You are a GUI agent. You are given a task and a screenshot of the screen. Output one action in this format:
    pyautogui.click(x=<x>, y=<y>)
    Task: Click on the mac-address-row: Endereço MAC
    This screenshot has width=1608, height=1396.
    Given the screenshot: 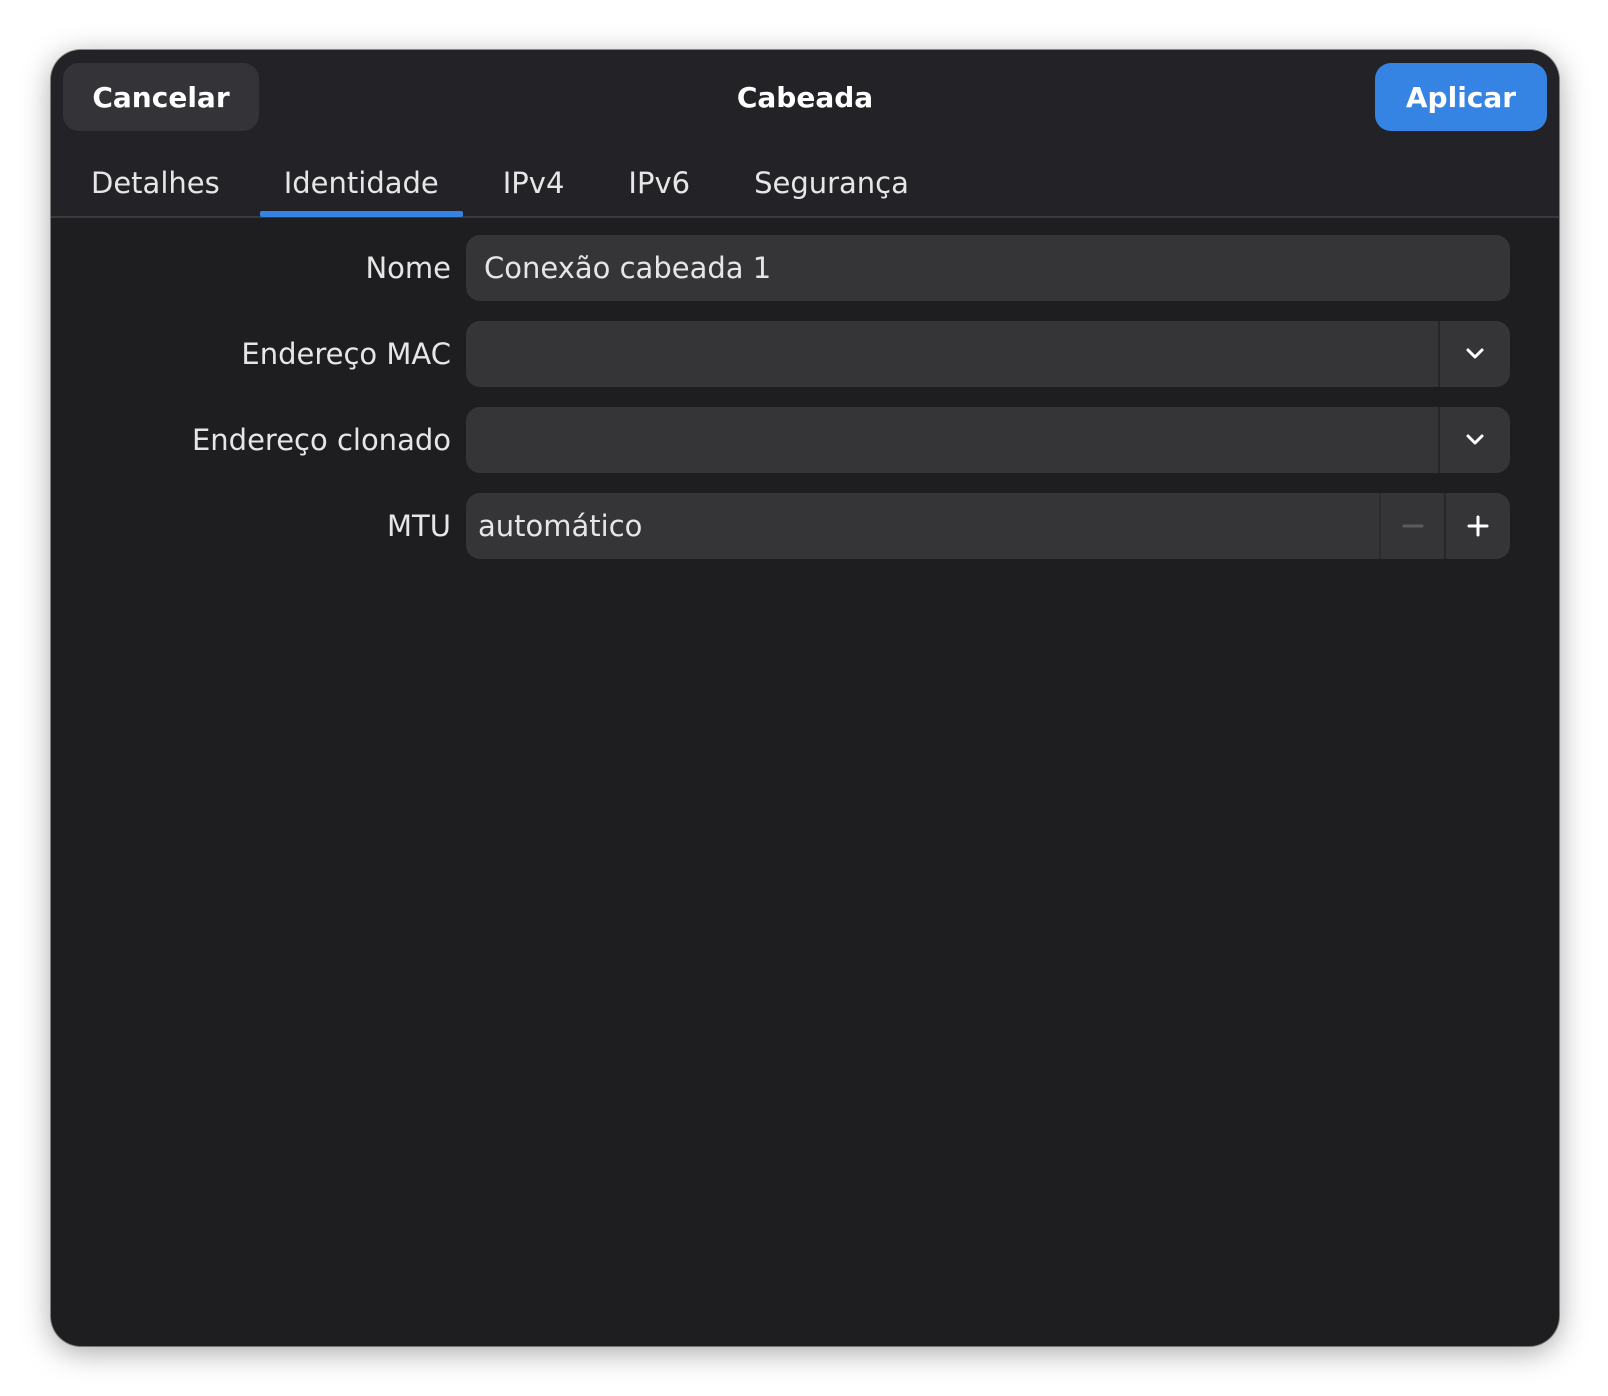 What is the action you would take?
    pyautogui.click(x=805, y=354)
    